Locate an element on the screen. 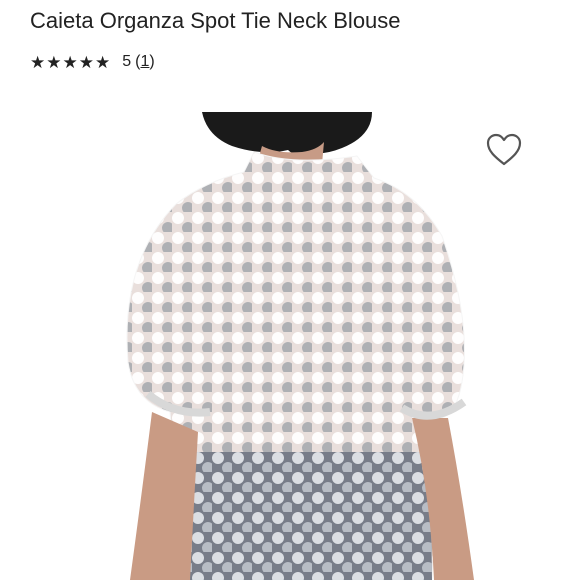  product-title: Caieta Organza Spot Tie Neck Blouse is located at coordinates (215, 20).